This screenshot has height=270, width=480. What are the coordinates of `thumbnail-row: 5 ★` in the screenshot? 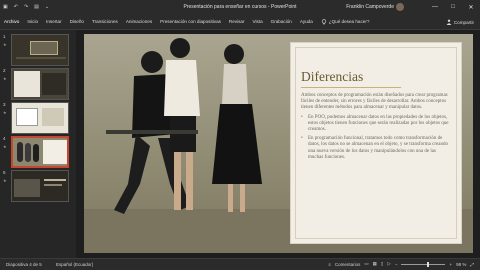 It's located at (38, 186).